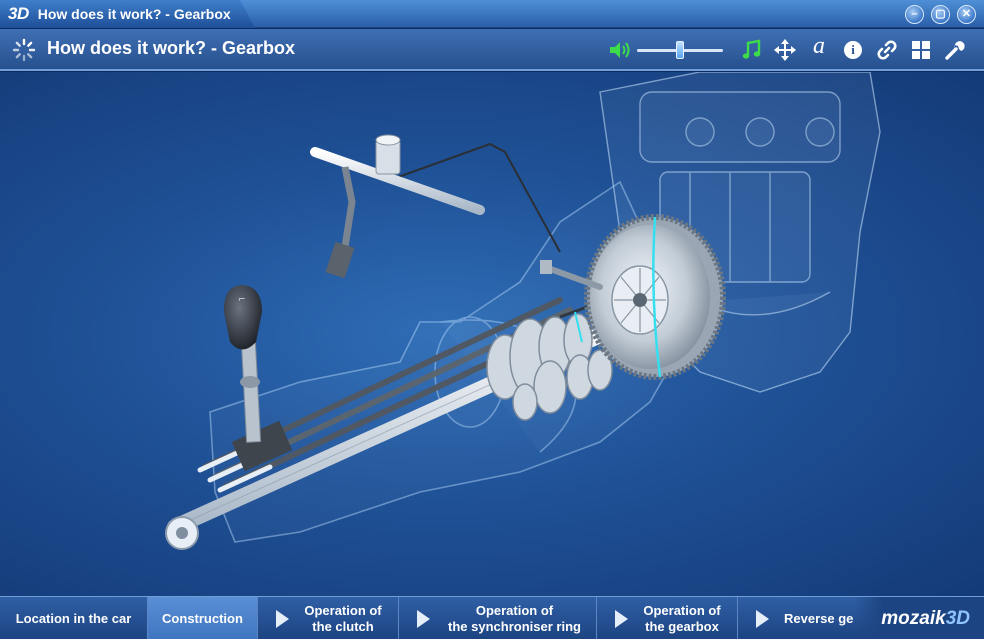 This screenshot has height=639, width=984. I want to click on link-icon, so click(887, 50).